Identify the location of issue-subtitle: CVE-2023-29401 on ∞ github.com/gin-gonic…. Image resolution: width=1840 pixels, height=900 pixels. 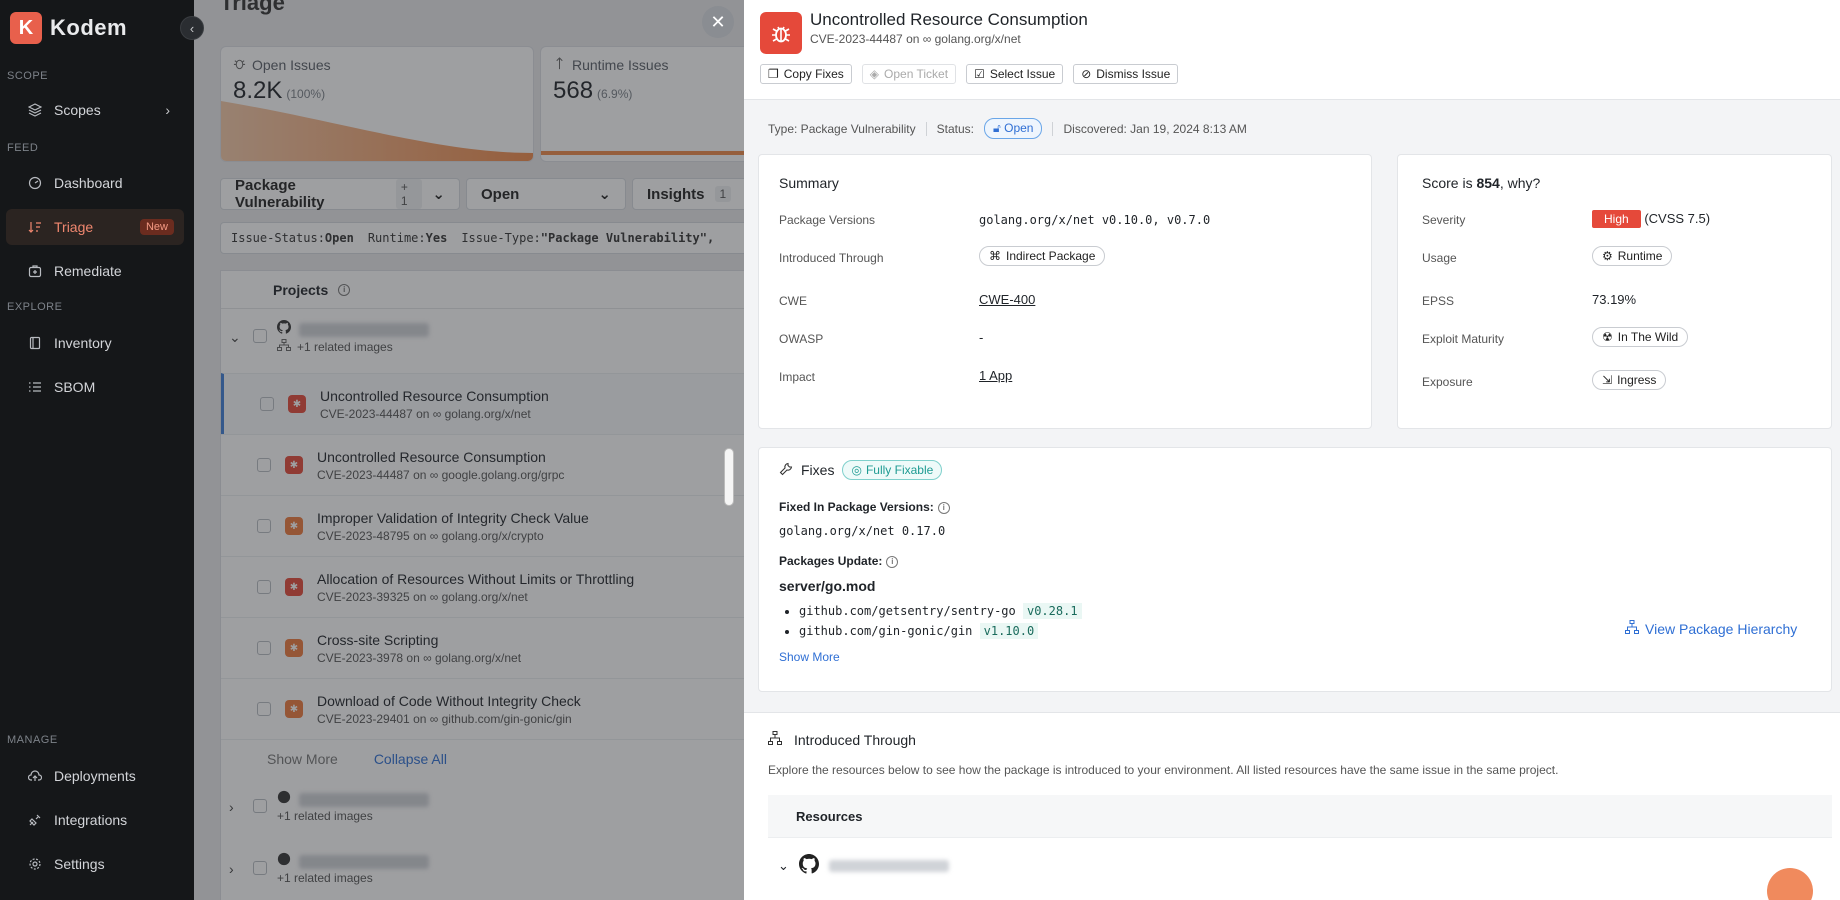
(444, 718).